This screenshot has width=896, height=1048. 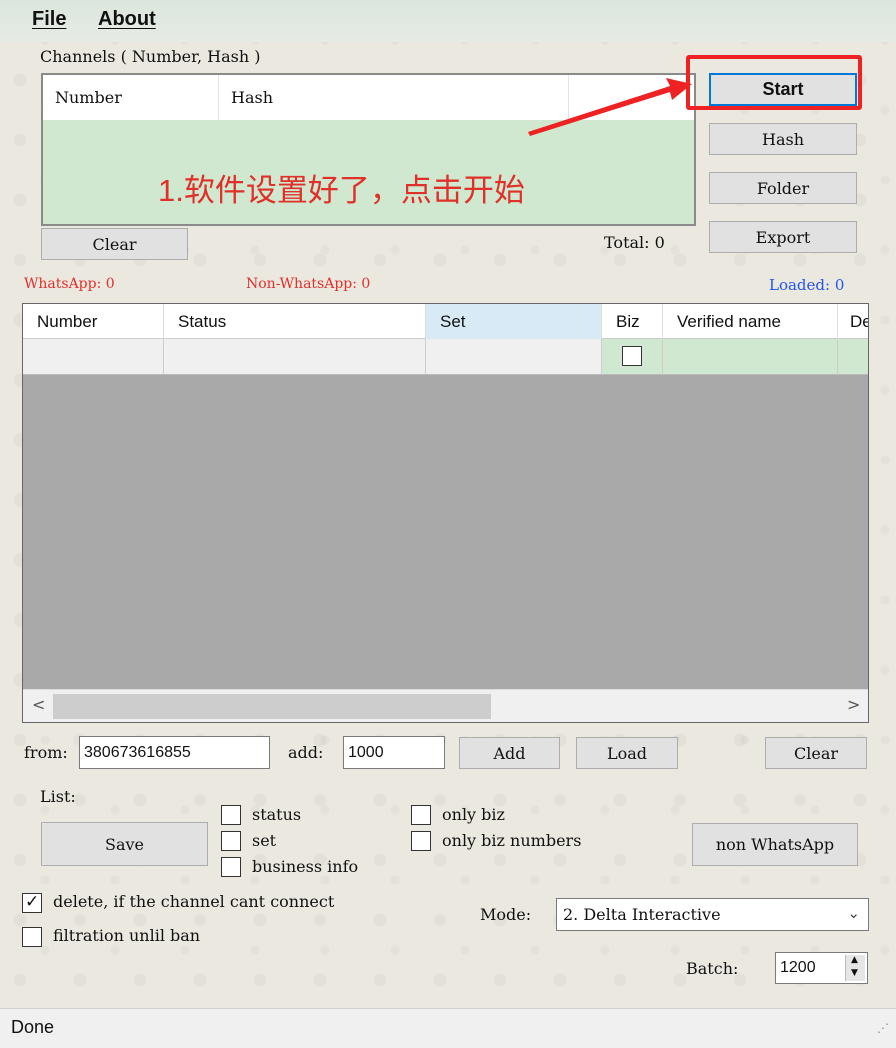 I want to click on grid-cell-number, so click(x=93, y=357).